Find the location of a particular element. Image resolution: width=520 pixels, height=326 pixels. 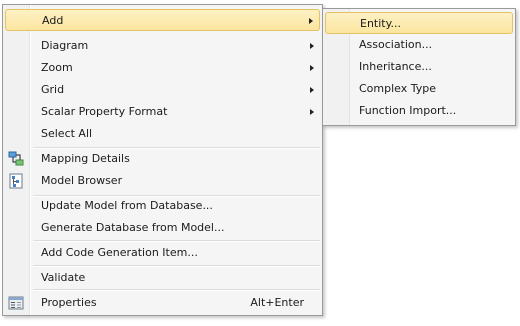

properties-icon is located at coordinates (16, 303).